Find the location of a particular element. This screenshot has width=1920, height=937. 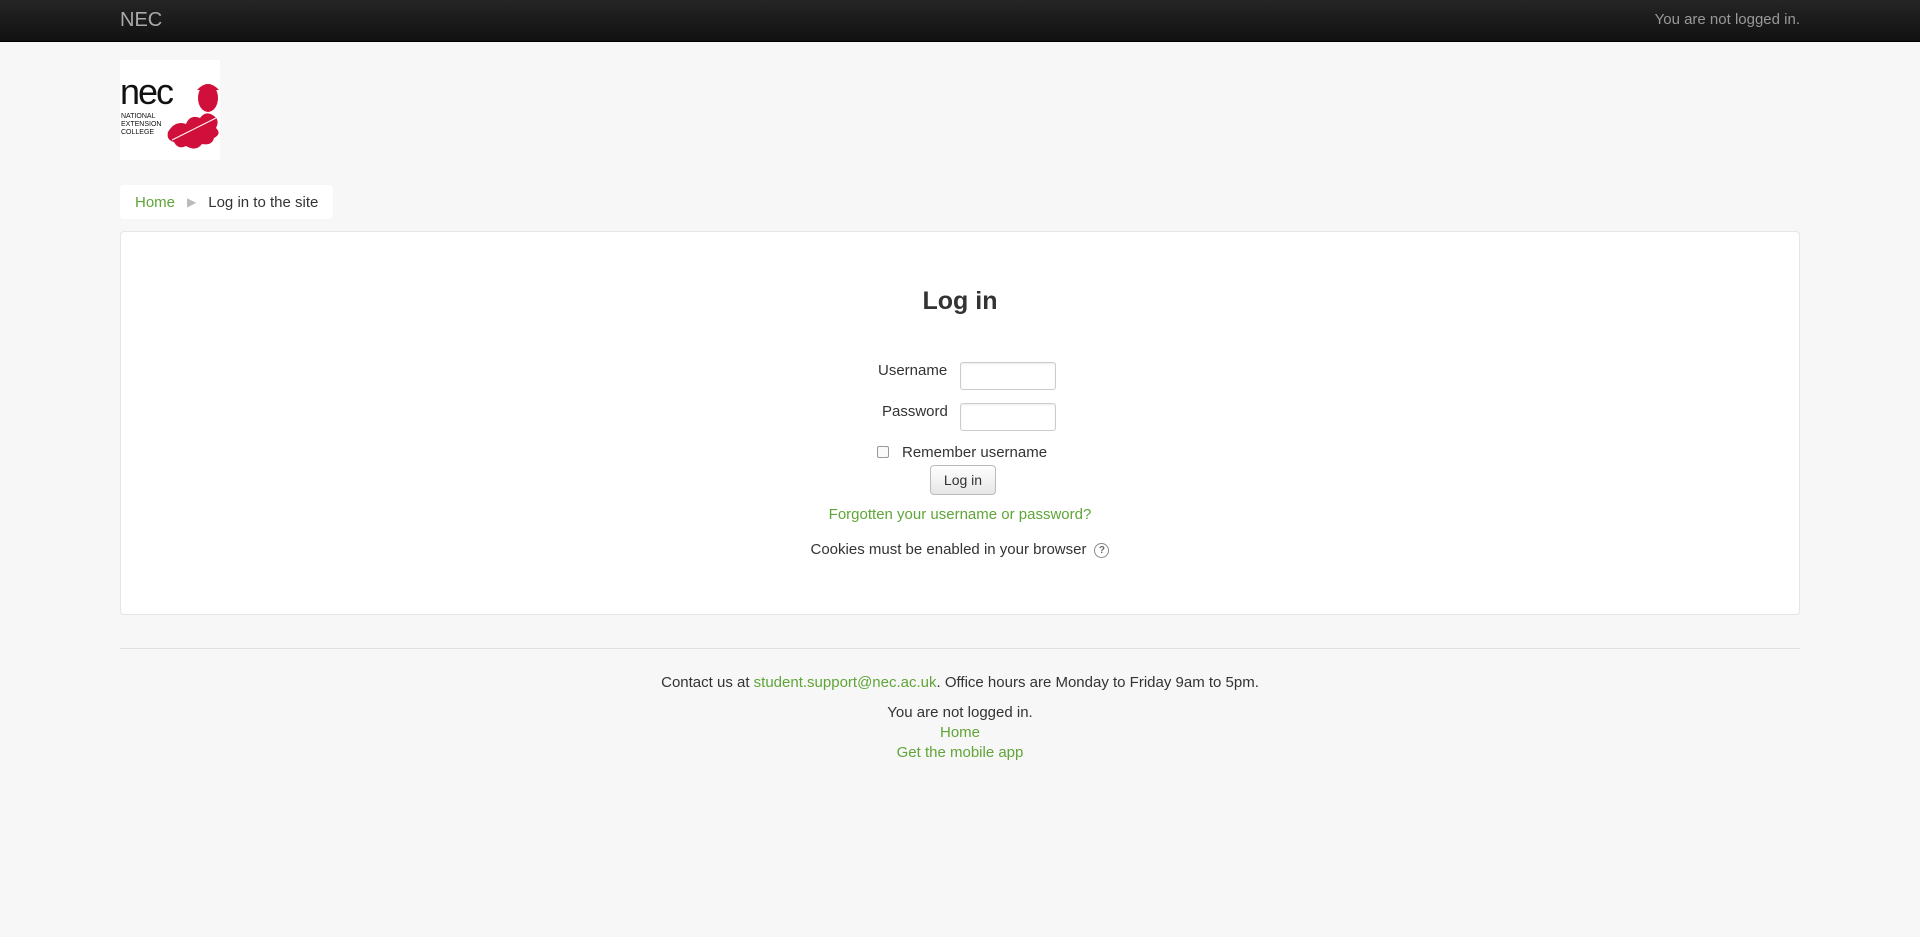

logo-wordmark: nec is located at coordinates (147, 91).